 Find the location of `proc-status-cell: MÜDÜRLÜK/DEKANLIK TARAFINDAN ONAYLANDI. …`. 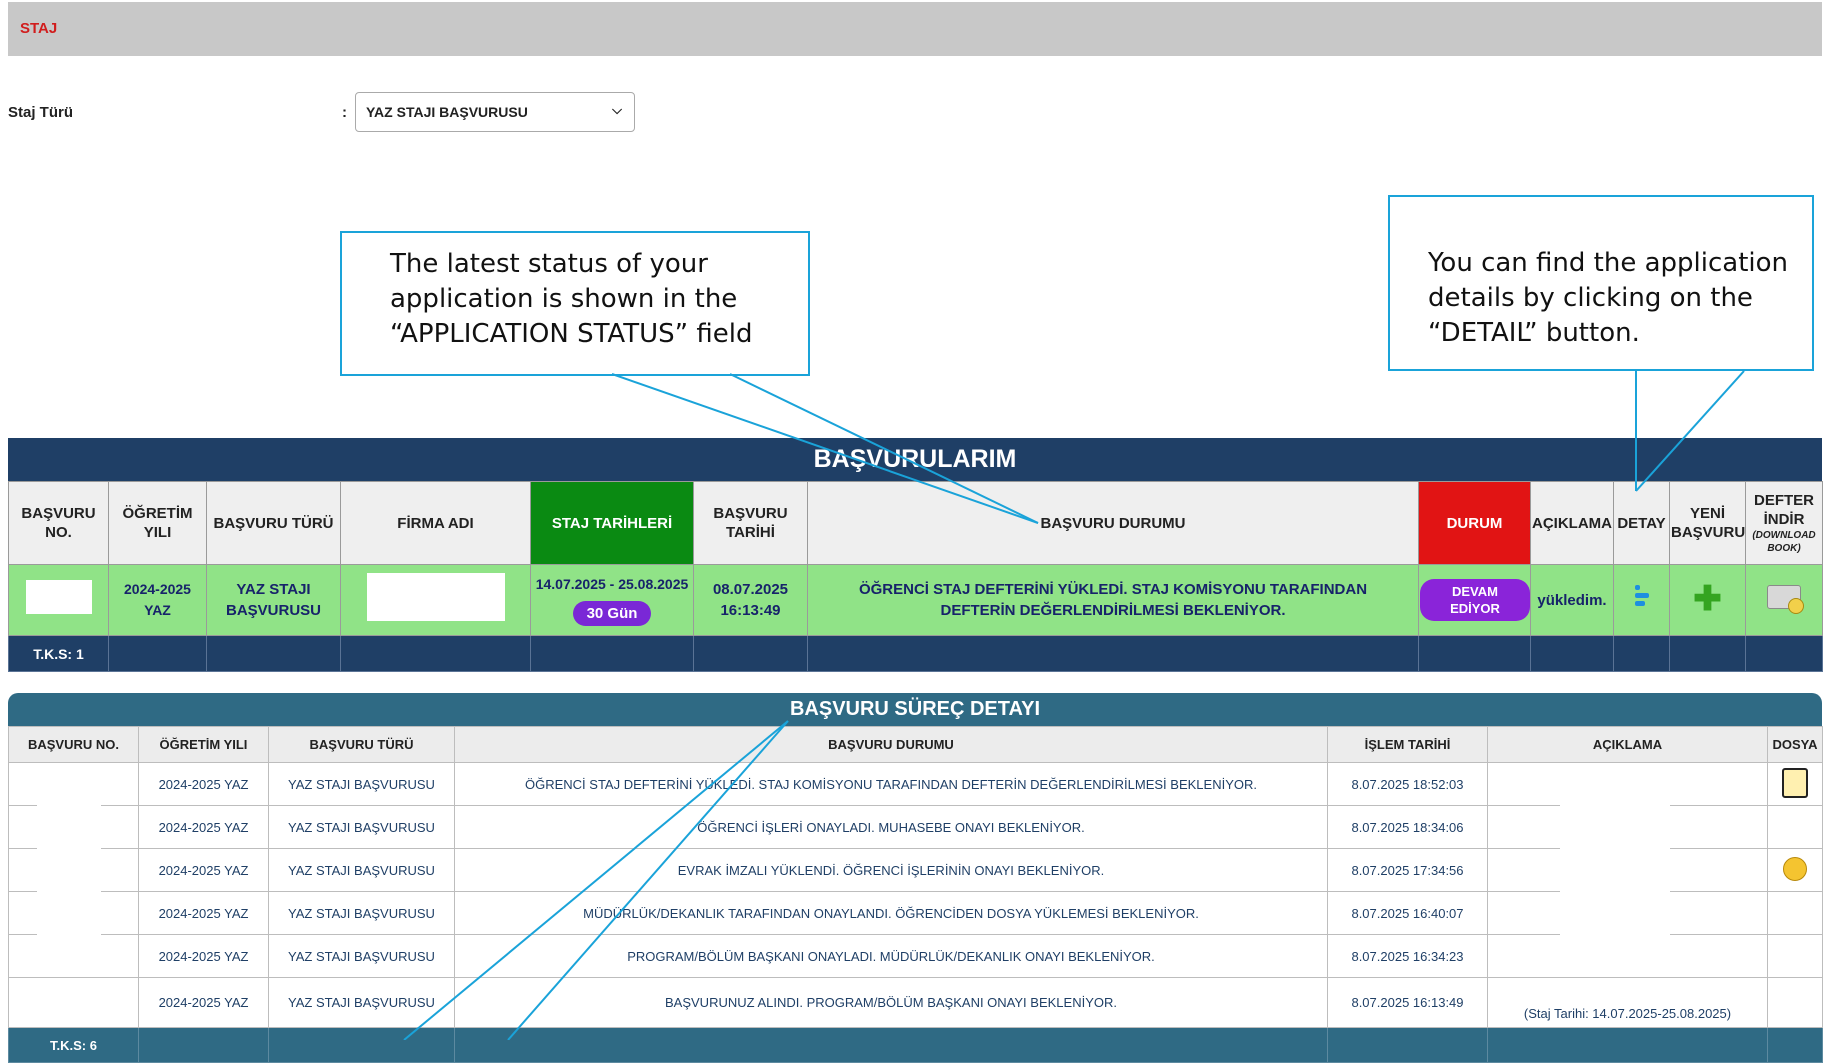

proc-status-cell: MÜDÜRLÜK/DEKANLIK TARAFINDAN ONAYLANDI. … is located at coordinates (891, 913).